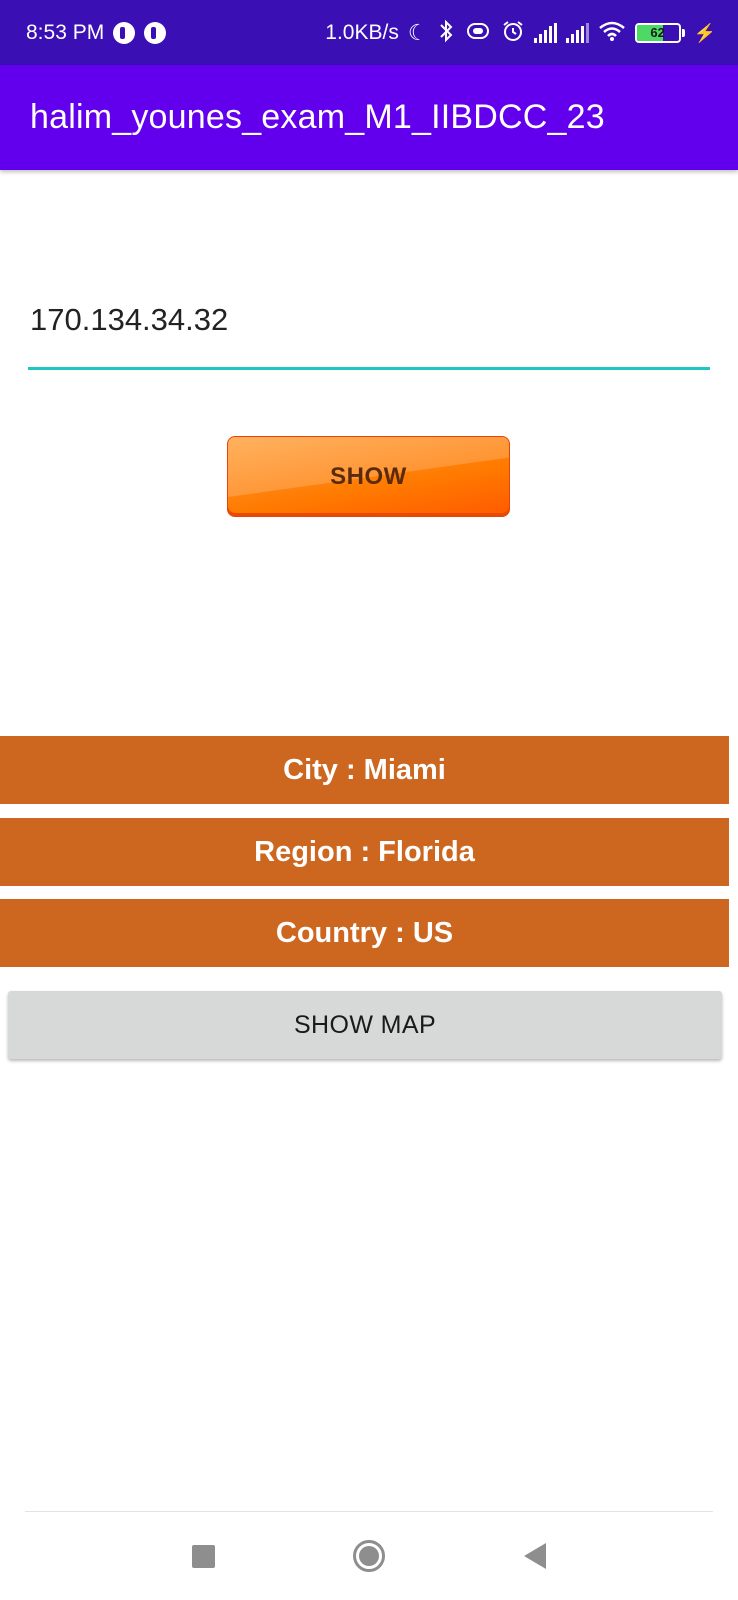 This screenshot has height=1600, width=738. I want to click on home-circle-icon, so click(369, 1556).